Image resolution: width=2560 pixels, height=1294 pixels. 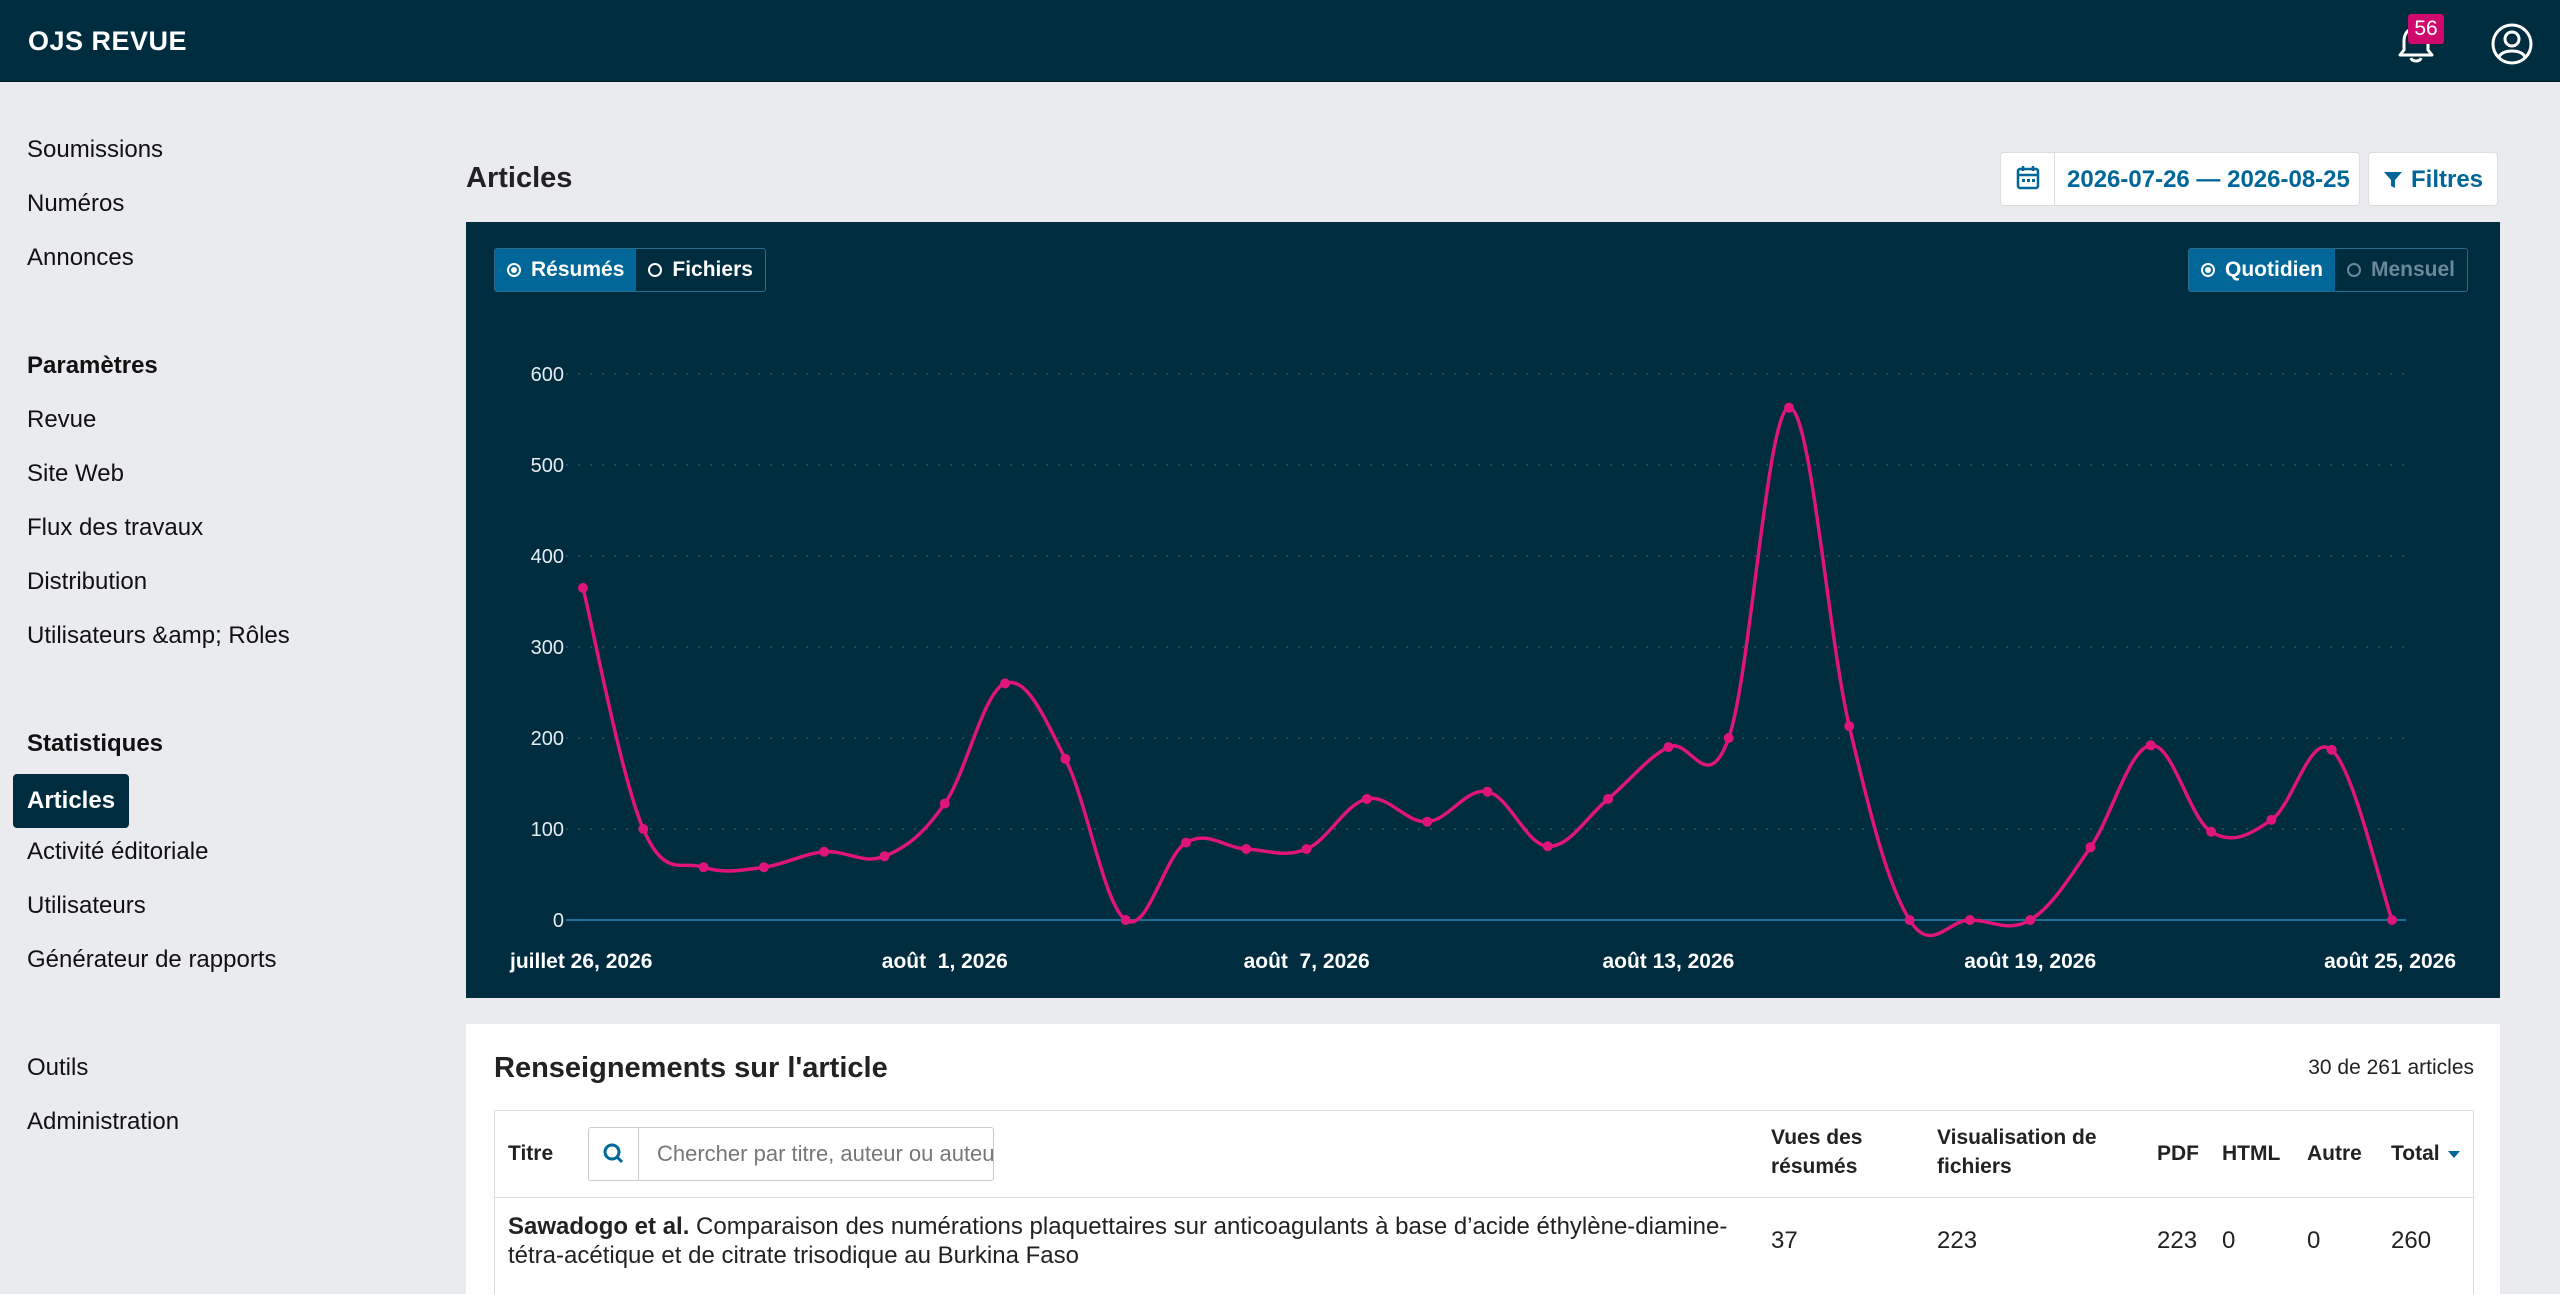 What do you see at coordinates (57, 1068) in the screenshot?
I see `sidebar-item-tools: Outils` at bounding box center [57, 1068].